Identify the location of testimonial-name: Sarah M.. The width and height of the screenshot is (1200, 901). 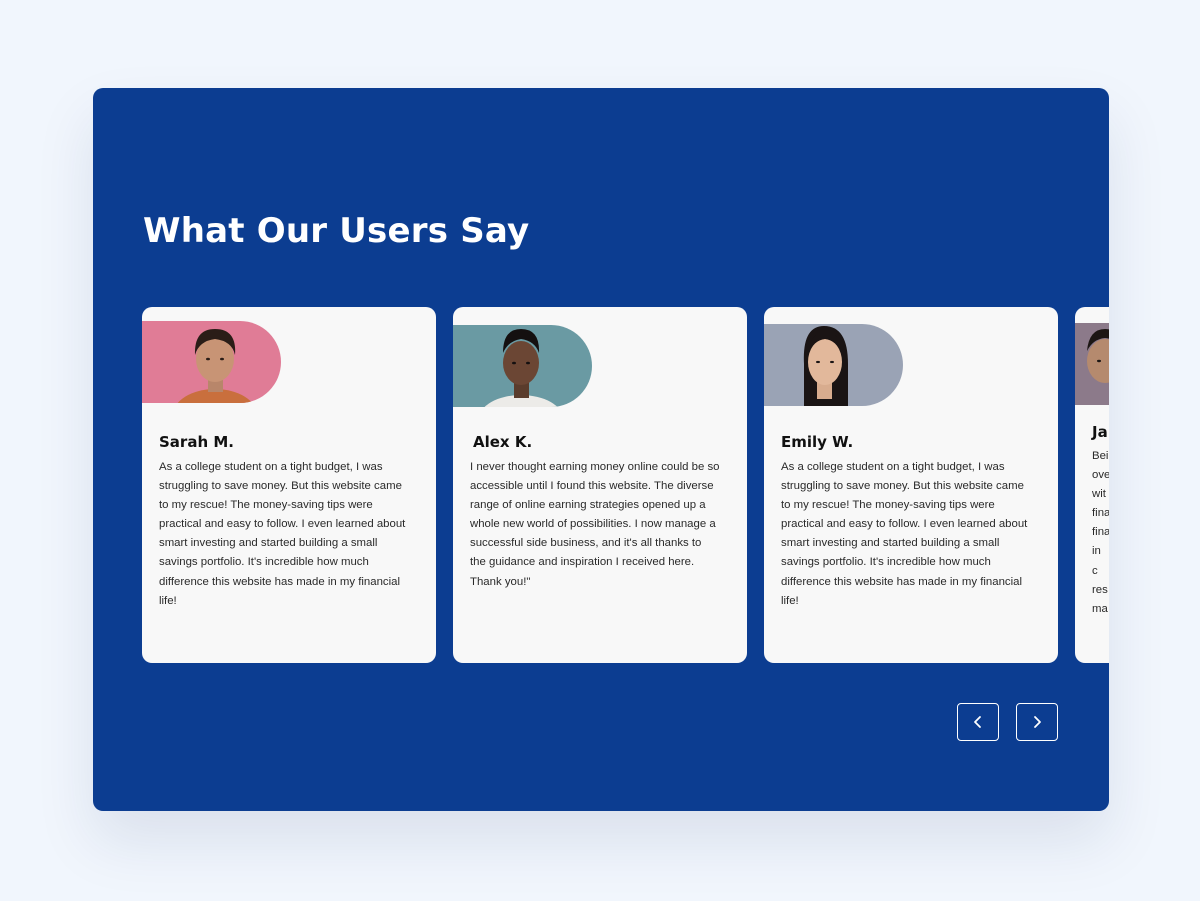
(196, 442).